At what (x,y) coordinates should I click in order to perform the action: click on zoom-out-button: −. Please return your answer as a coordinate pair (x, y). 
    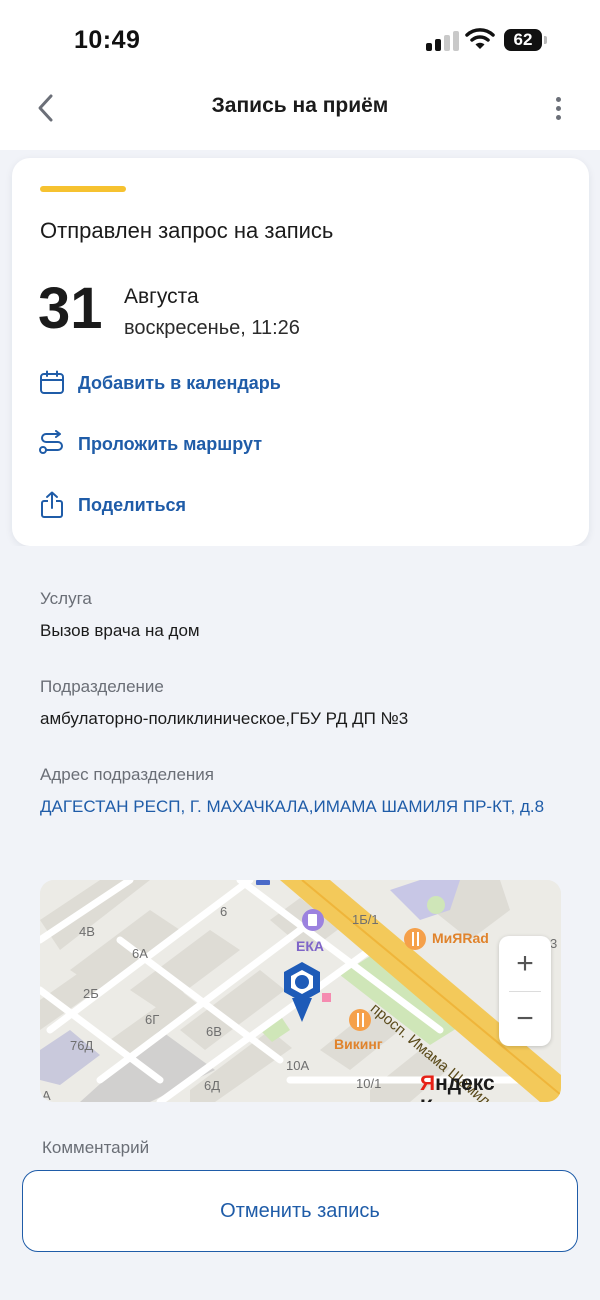
    Looking at the image, I should click on (525, 1018).